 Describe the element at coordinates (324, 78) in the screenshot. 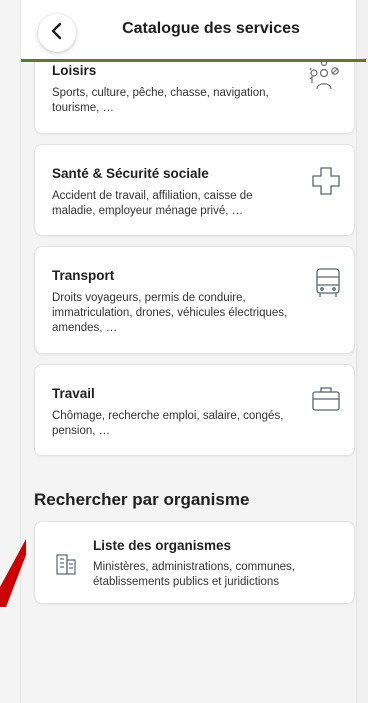

I see `leisure-people-icon` at that location.